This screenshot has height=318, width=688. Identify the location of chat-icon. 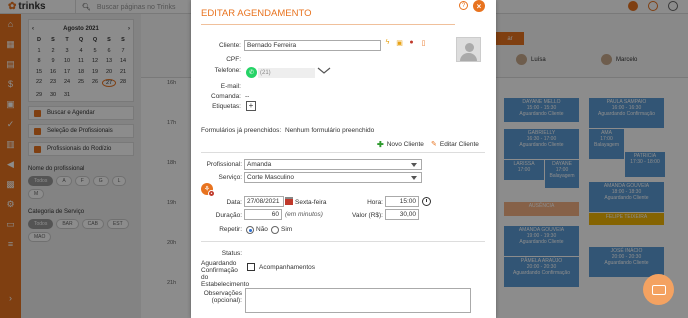
(658, 289).